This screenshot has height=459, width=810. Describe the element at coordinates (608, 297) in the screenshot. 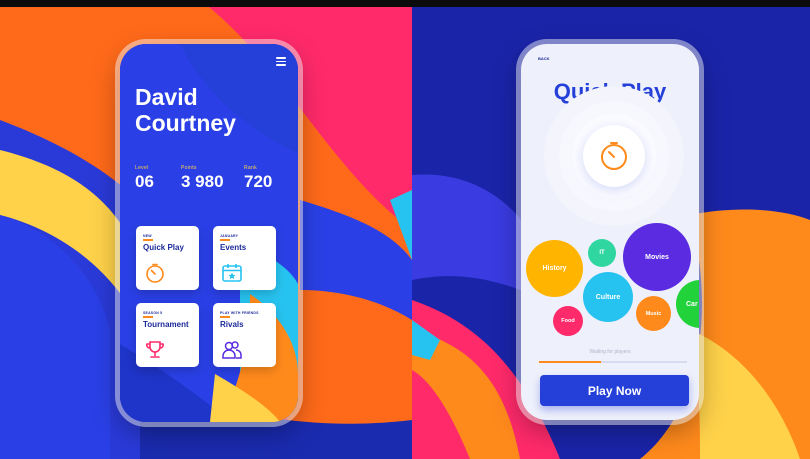

I see `category-culture: Culture` at that location.